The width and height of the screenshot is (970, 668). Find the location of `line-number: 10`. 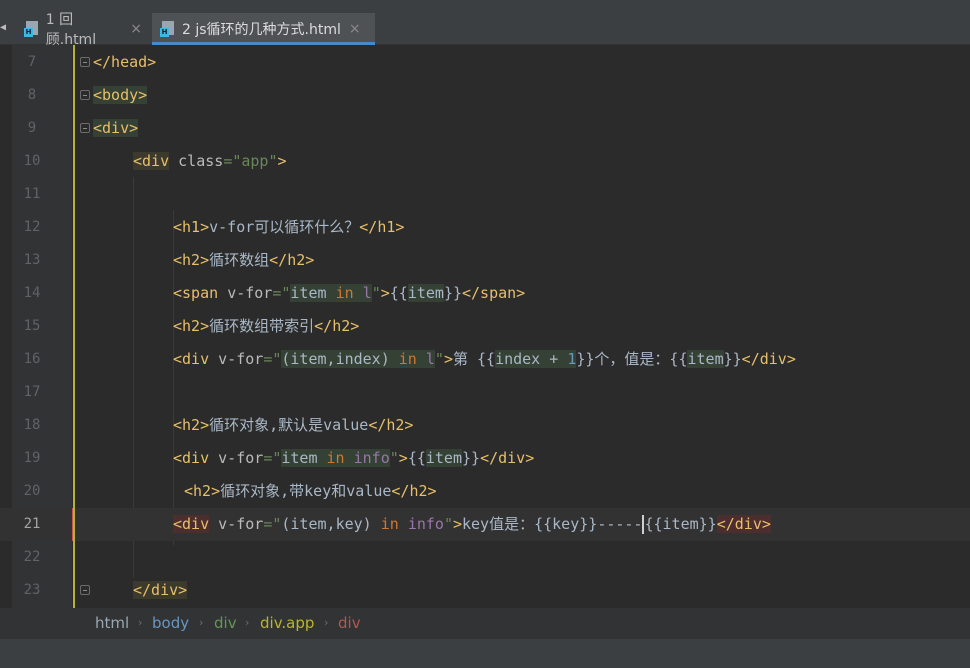

line-number: 10 is located at coordinates (32, 161).